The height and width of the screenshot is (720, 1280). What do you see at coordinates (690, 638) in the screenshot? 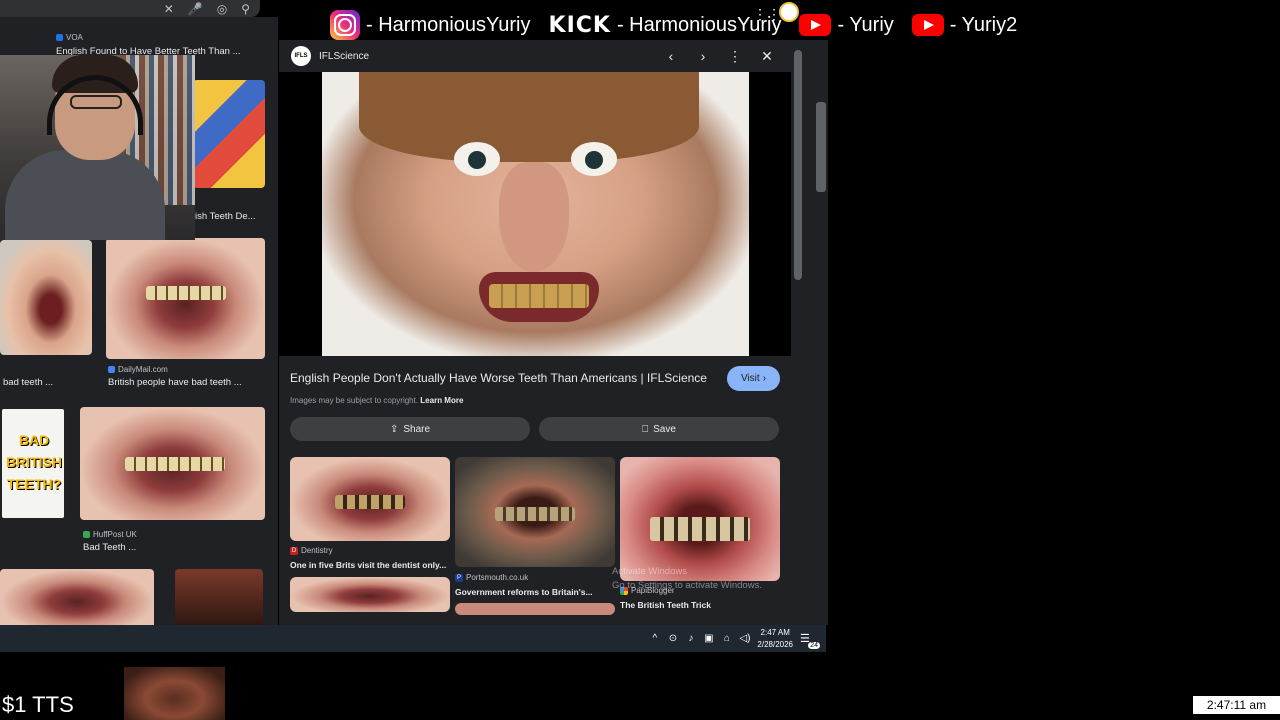
I see `microphone-icon: ♪` at bounding box center [690, 638].